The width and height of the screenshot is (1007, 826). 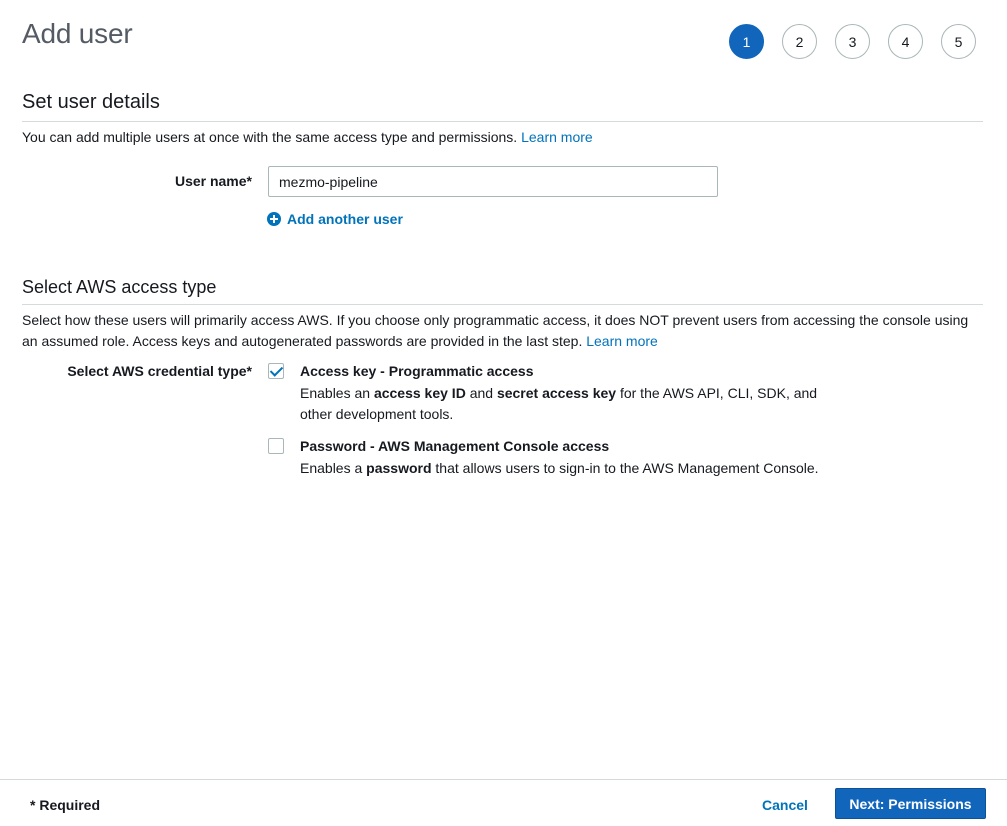 What do you see at coordinates (345, 219) in the screenshot?
I see `add-another-user-label: Add another user` at bounding box center [345, 219].